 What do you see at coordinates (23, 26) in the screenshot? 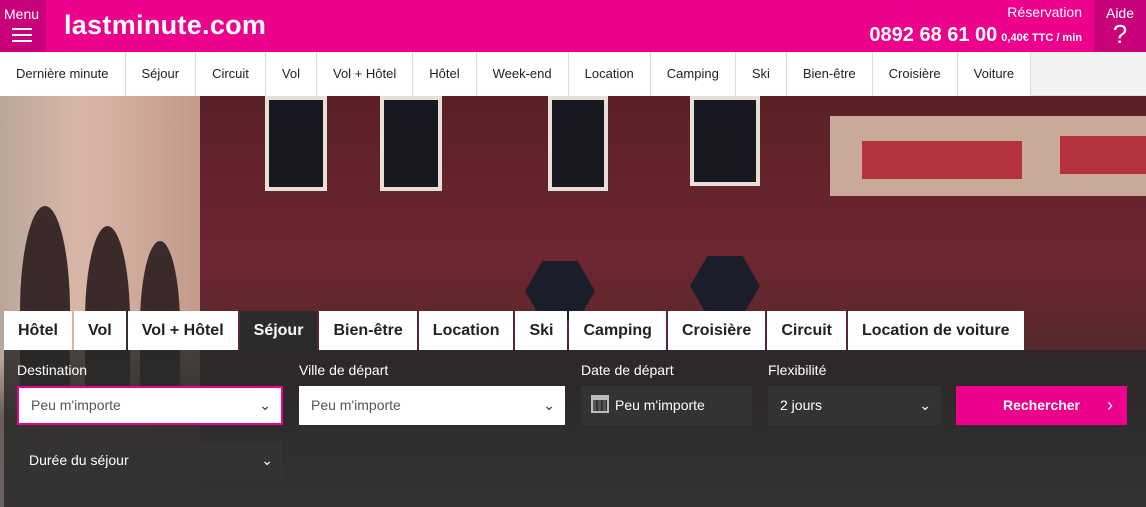
I see `menu-button: Menu` at bounding box center [23, 26].